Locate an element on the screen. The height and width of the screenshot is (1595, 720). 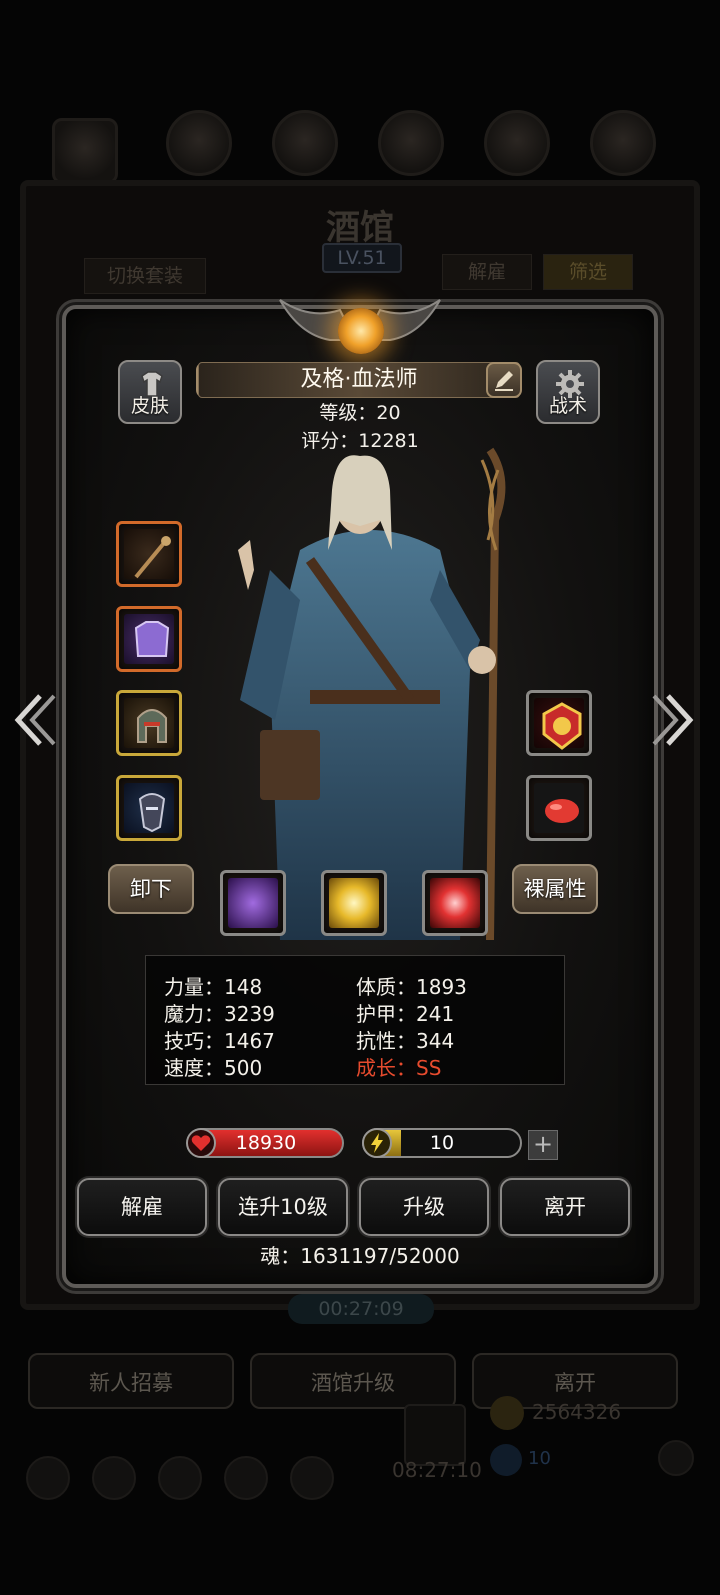
shadow-skill-icon is located at coordinates (253, 903).